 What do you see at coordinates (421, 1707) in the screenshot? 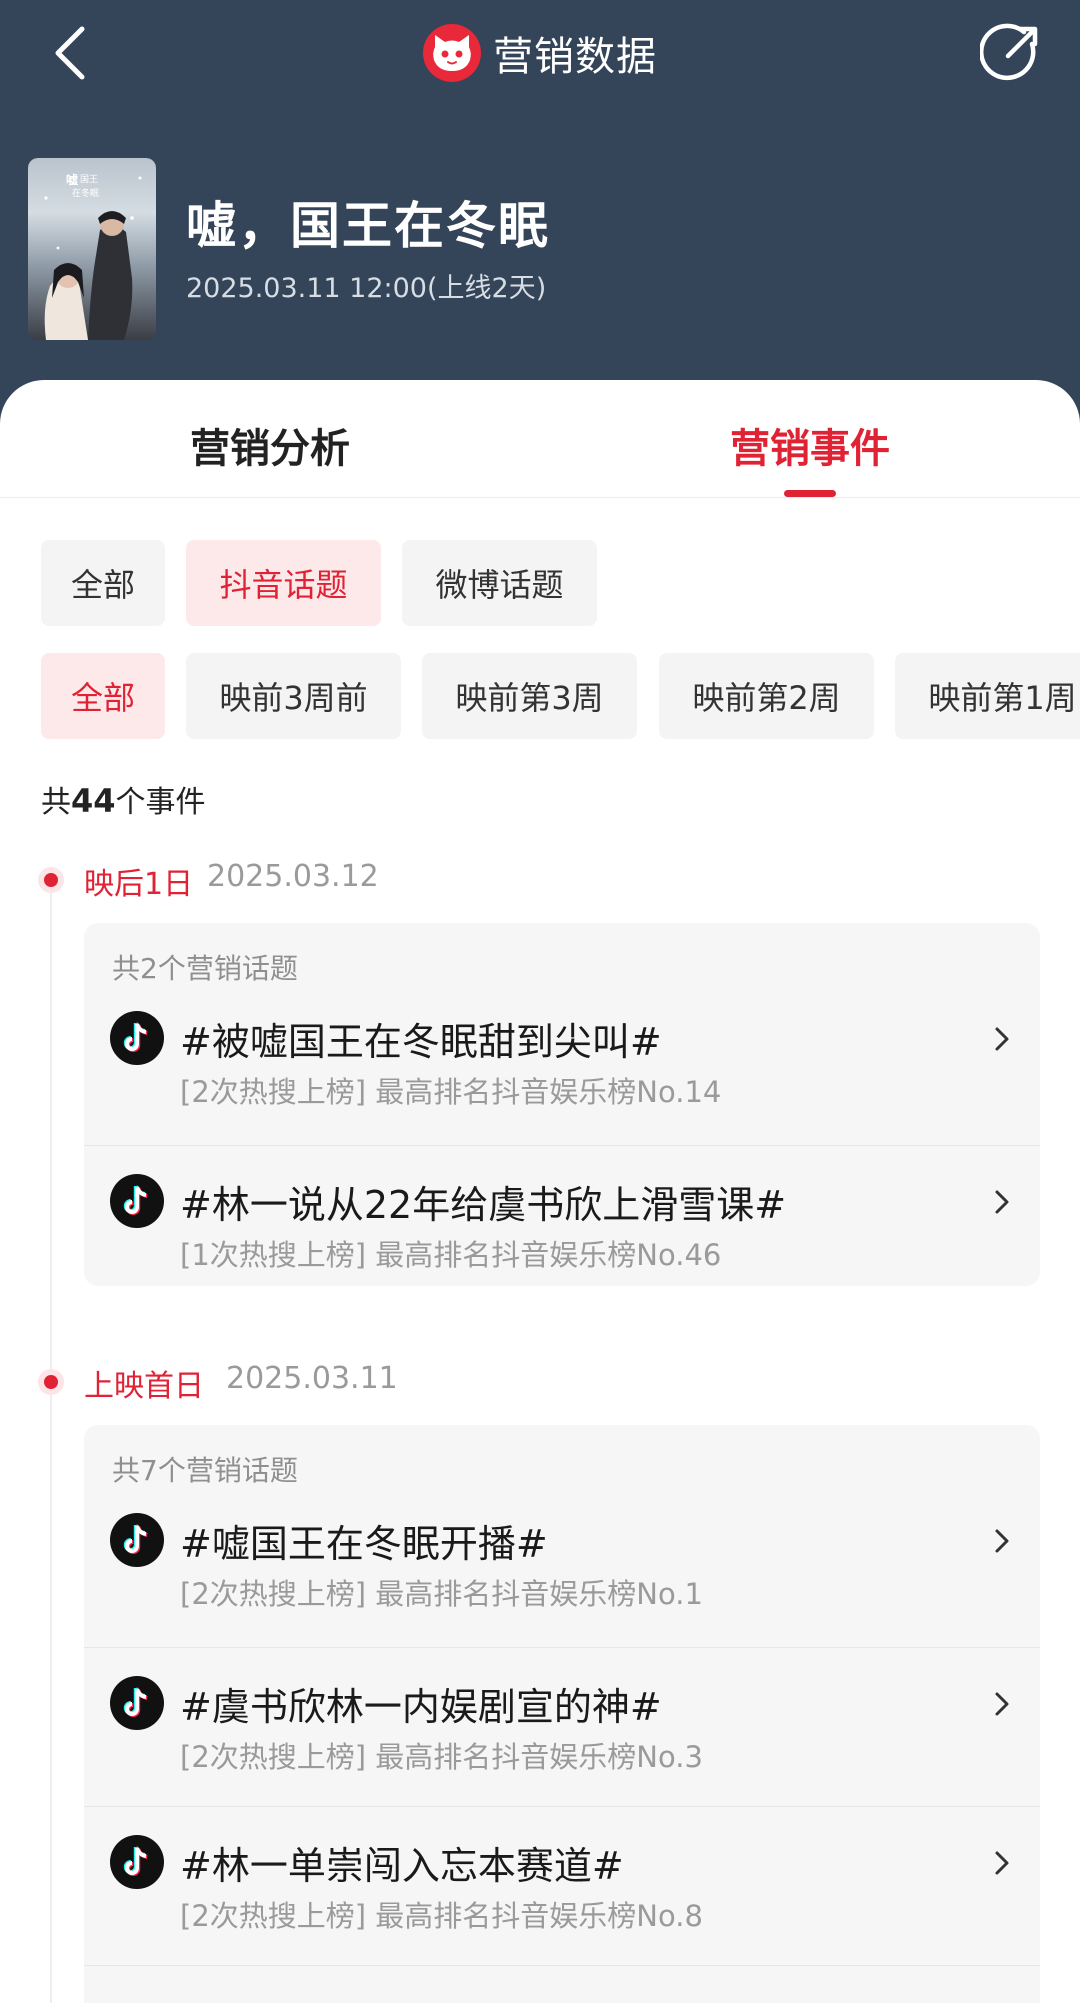
I see `topic-title: #虞书欣林一内娱剧宣的神#` at bounding box center [421, 1707].